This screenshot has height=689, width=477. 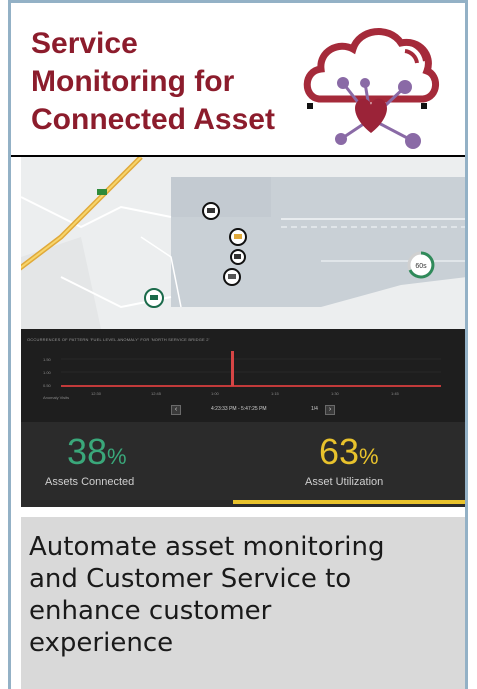 What do you see at coordinates (176, 410) in the screenshot?
I see `chevron-left-icon: ‹` at bounding box center [176, 410].